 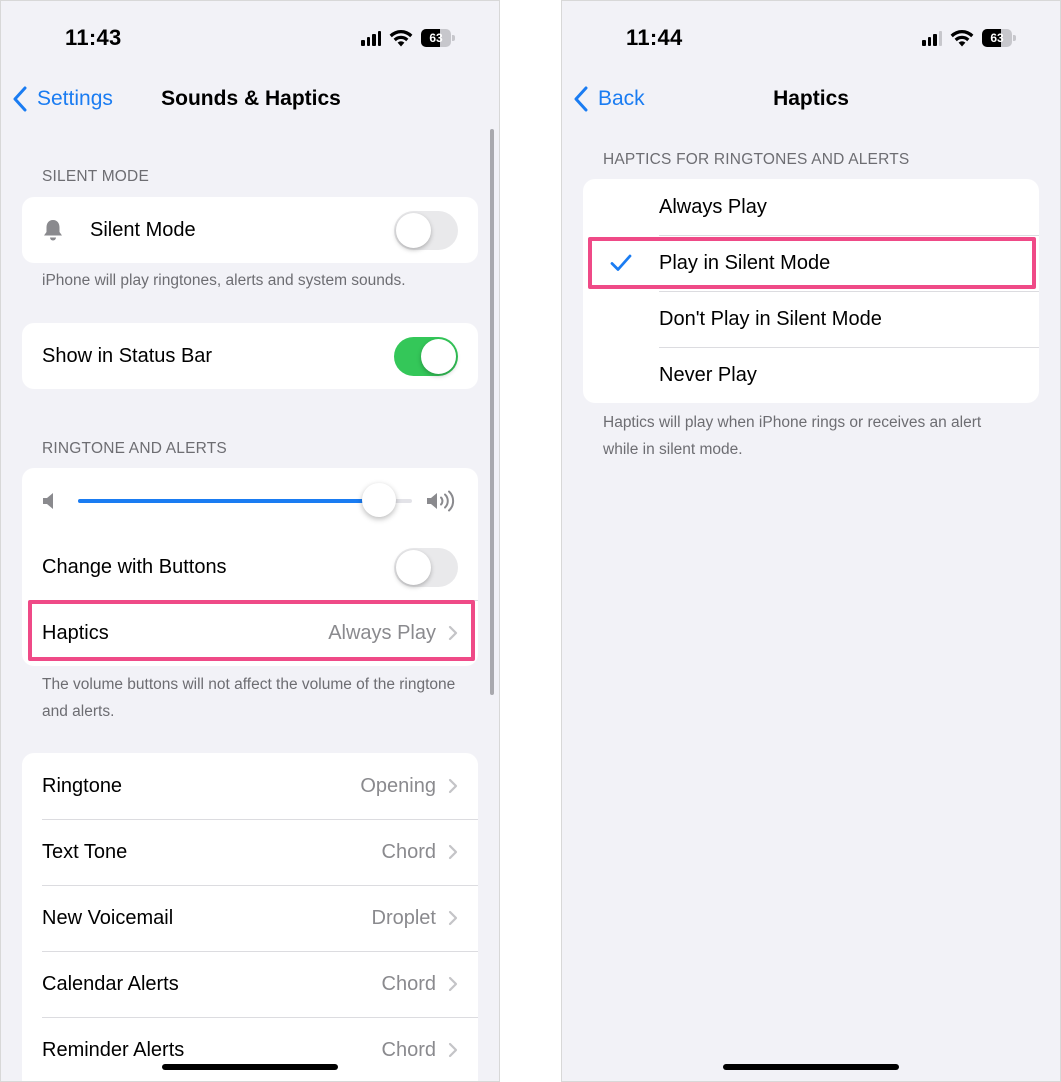 What do you see at coordinates (770, 318) in the screenshot?
I see `option-label: Don't Play in Silent Mode` at bounding box center [770, 318].